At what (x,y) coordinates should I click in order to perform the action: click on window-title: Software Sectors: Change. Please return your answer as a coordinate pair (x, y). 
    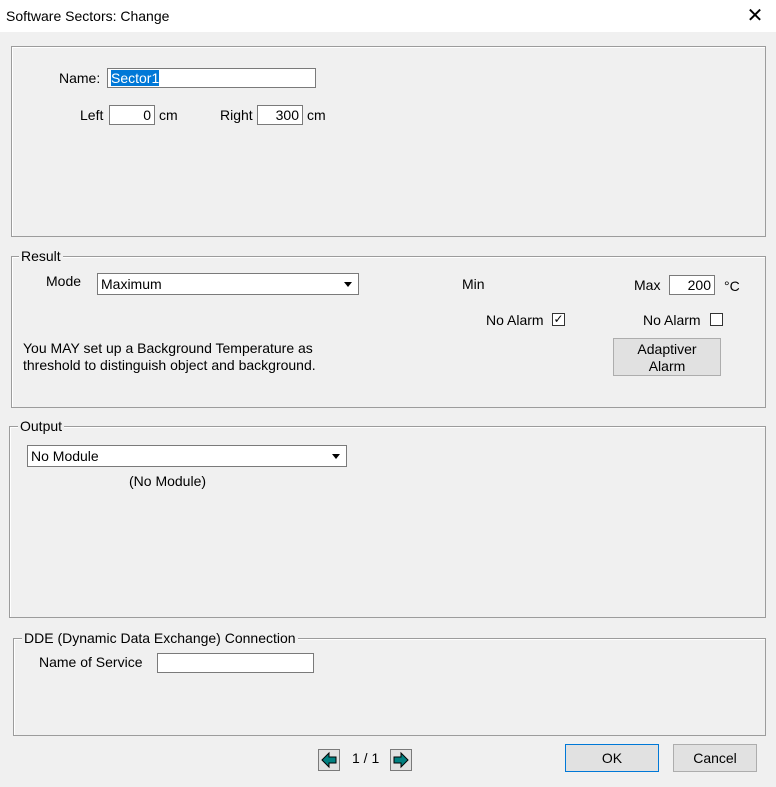
    Looking at the image, I should click on (88, 16).